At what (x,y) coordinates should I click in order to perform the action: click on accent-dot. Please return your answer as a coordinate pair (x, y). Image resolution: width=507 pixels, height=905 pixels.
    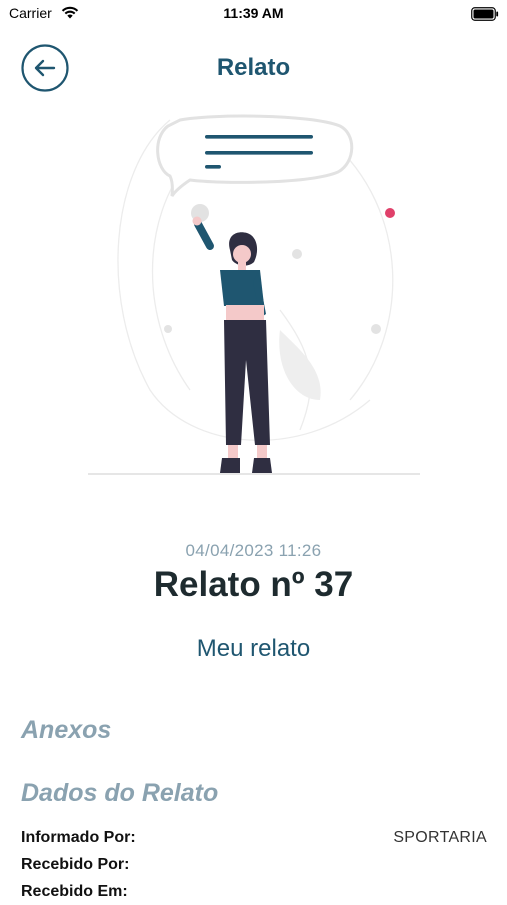
    Looking at the image, I should click on (390, 213).